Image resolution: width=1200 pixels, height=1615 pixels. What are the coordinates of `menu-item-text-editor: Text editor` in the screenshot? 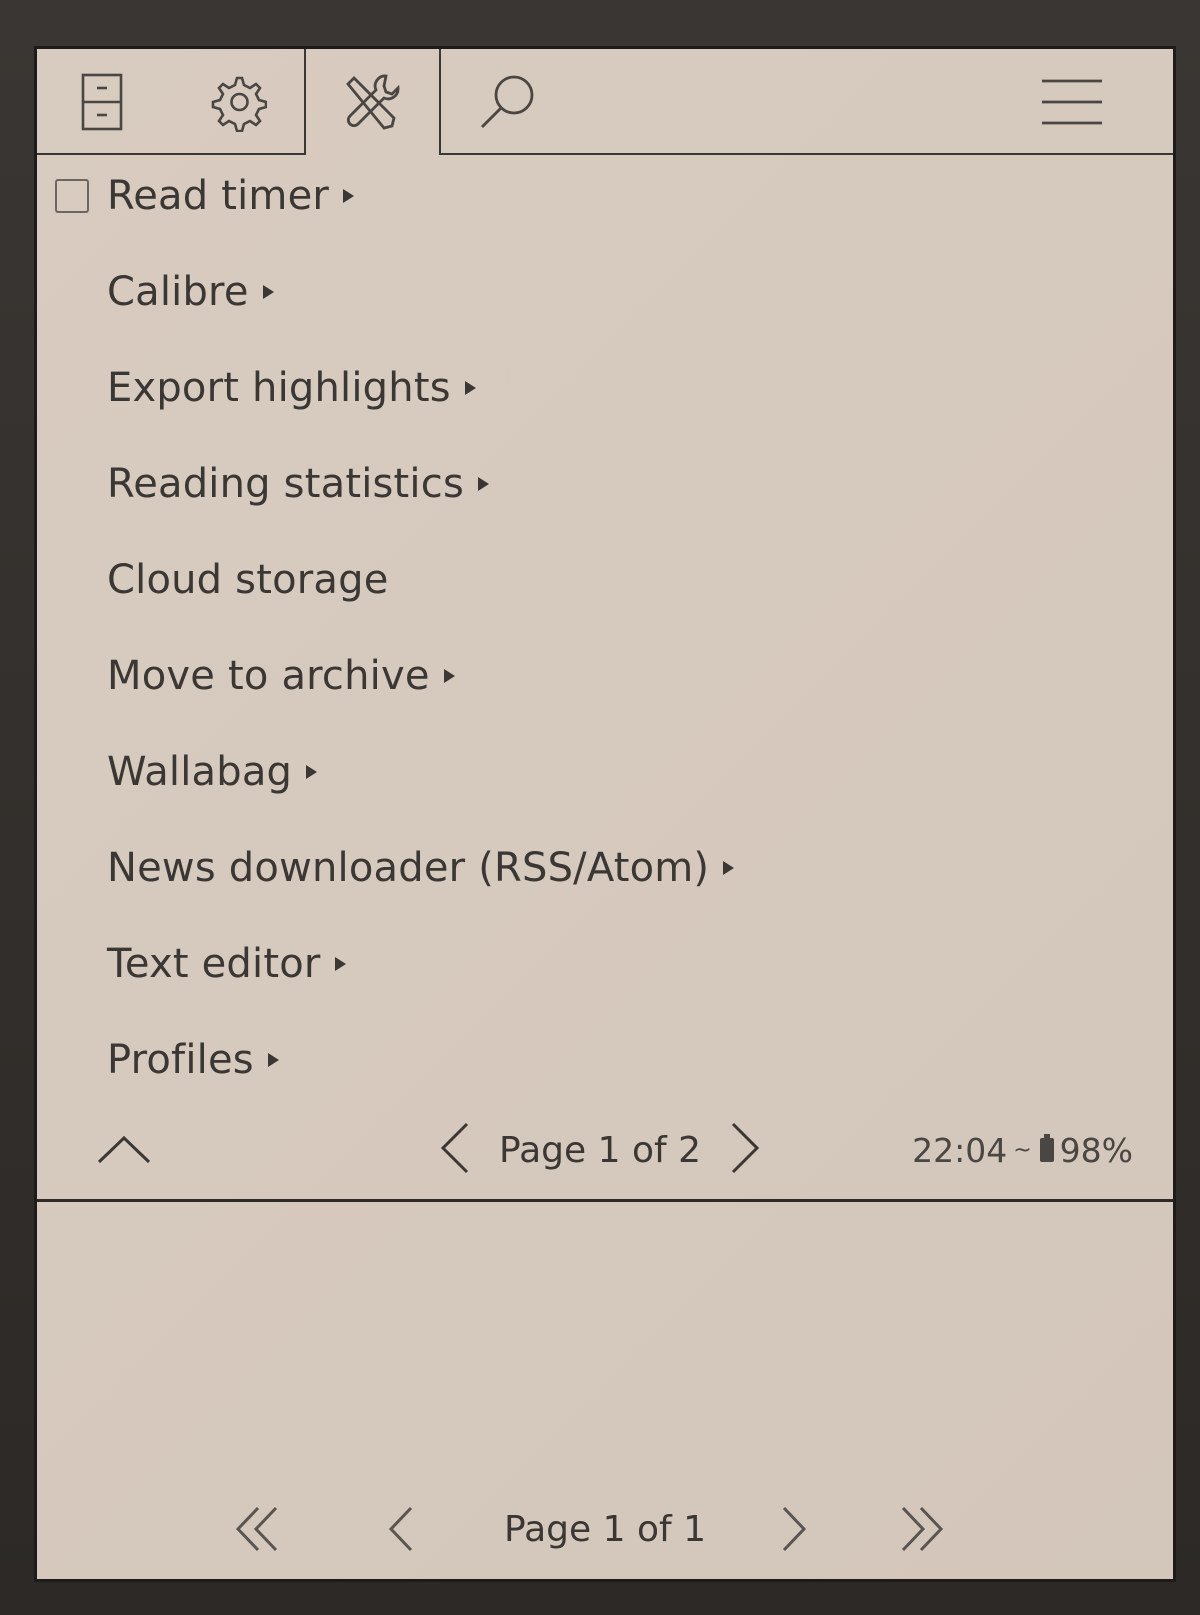 It's located at (226, 964).